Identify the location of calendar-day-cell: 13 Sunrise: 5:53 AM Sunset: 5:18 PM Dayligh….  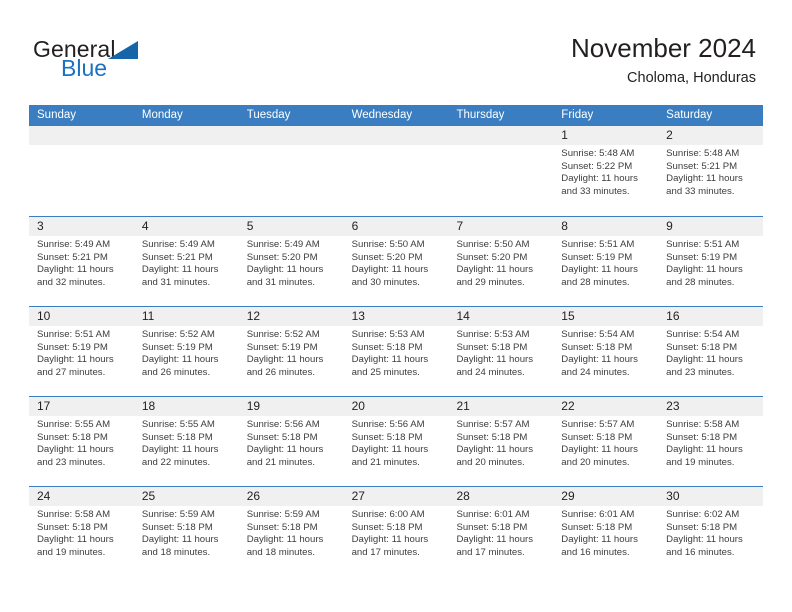
(396, 351).